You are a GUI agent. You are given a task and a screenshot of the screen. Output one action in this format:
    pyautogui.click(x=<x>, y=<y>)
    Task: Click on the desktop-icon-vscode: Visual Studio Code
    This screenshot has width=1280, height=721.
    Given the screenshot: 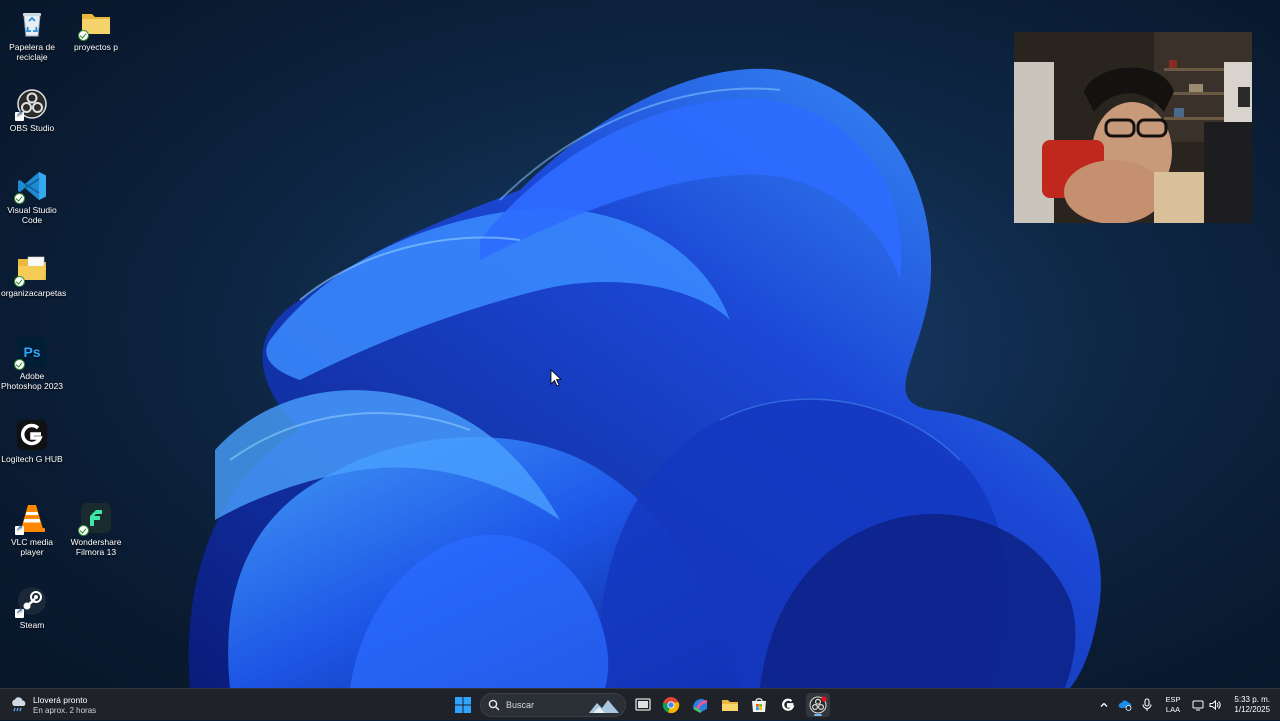 What is the action you would take?
    pyautogui.click(x=32, y=197)
    